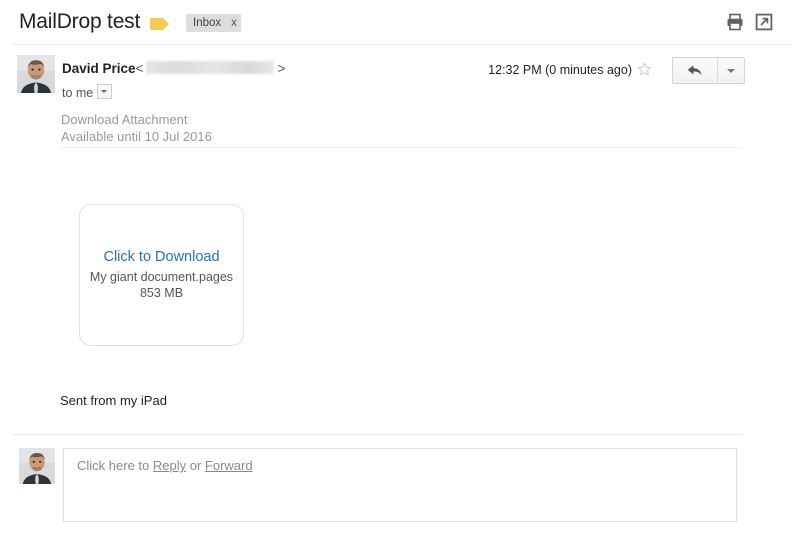 The image size is (800, 543). I want to click on recipient-line: to me, so click(87, 92).